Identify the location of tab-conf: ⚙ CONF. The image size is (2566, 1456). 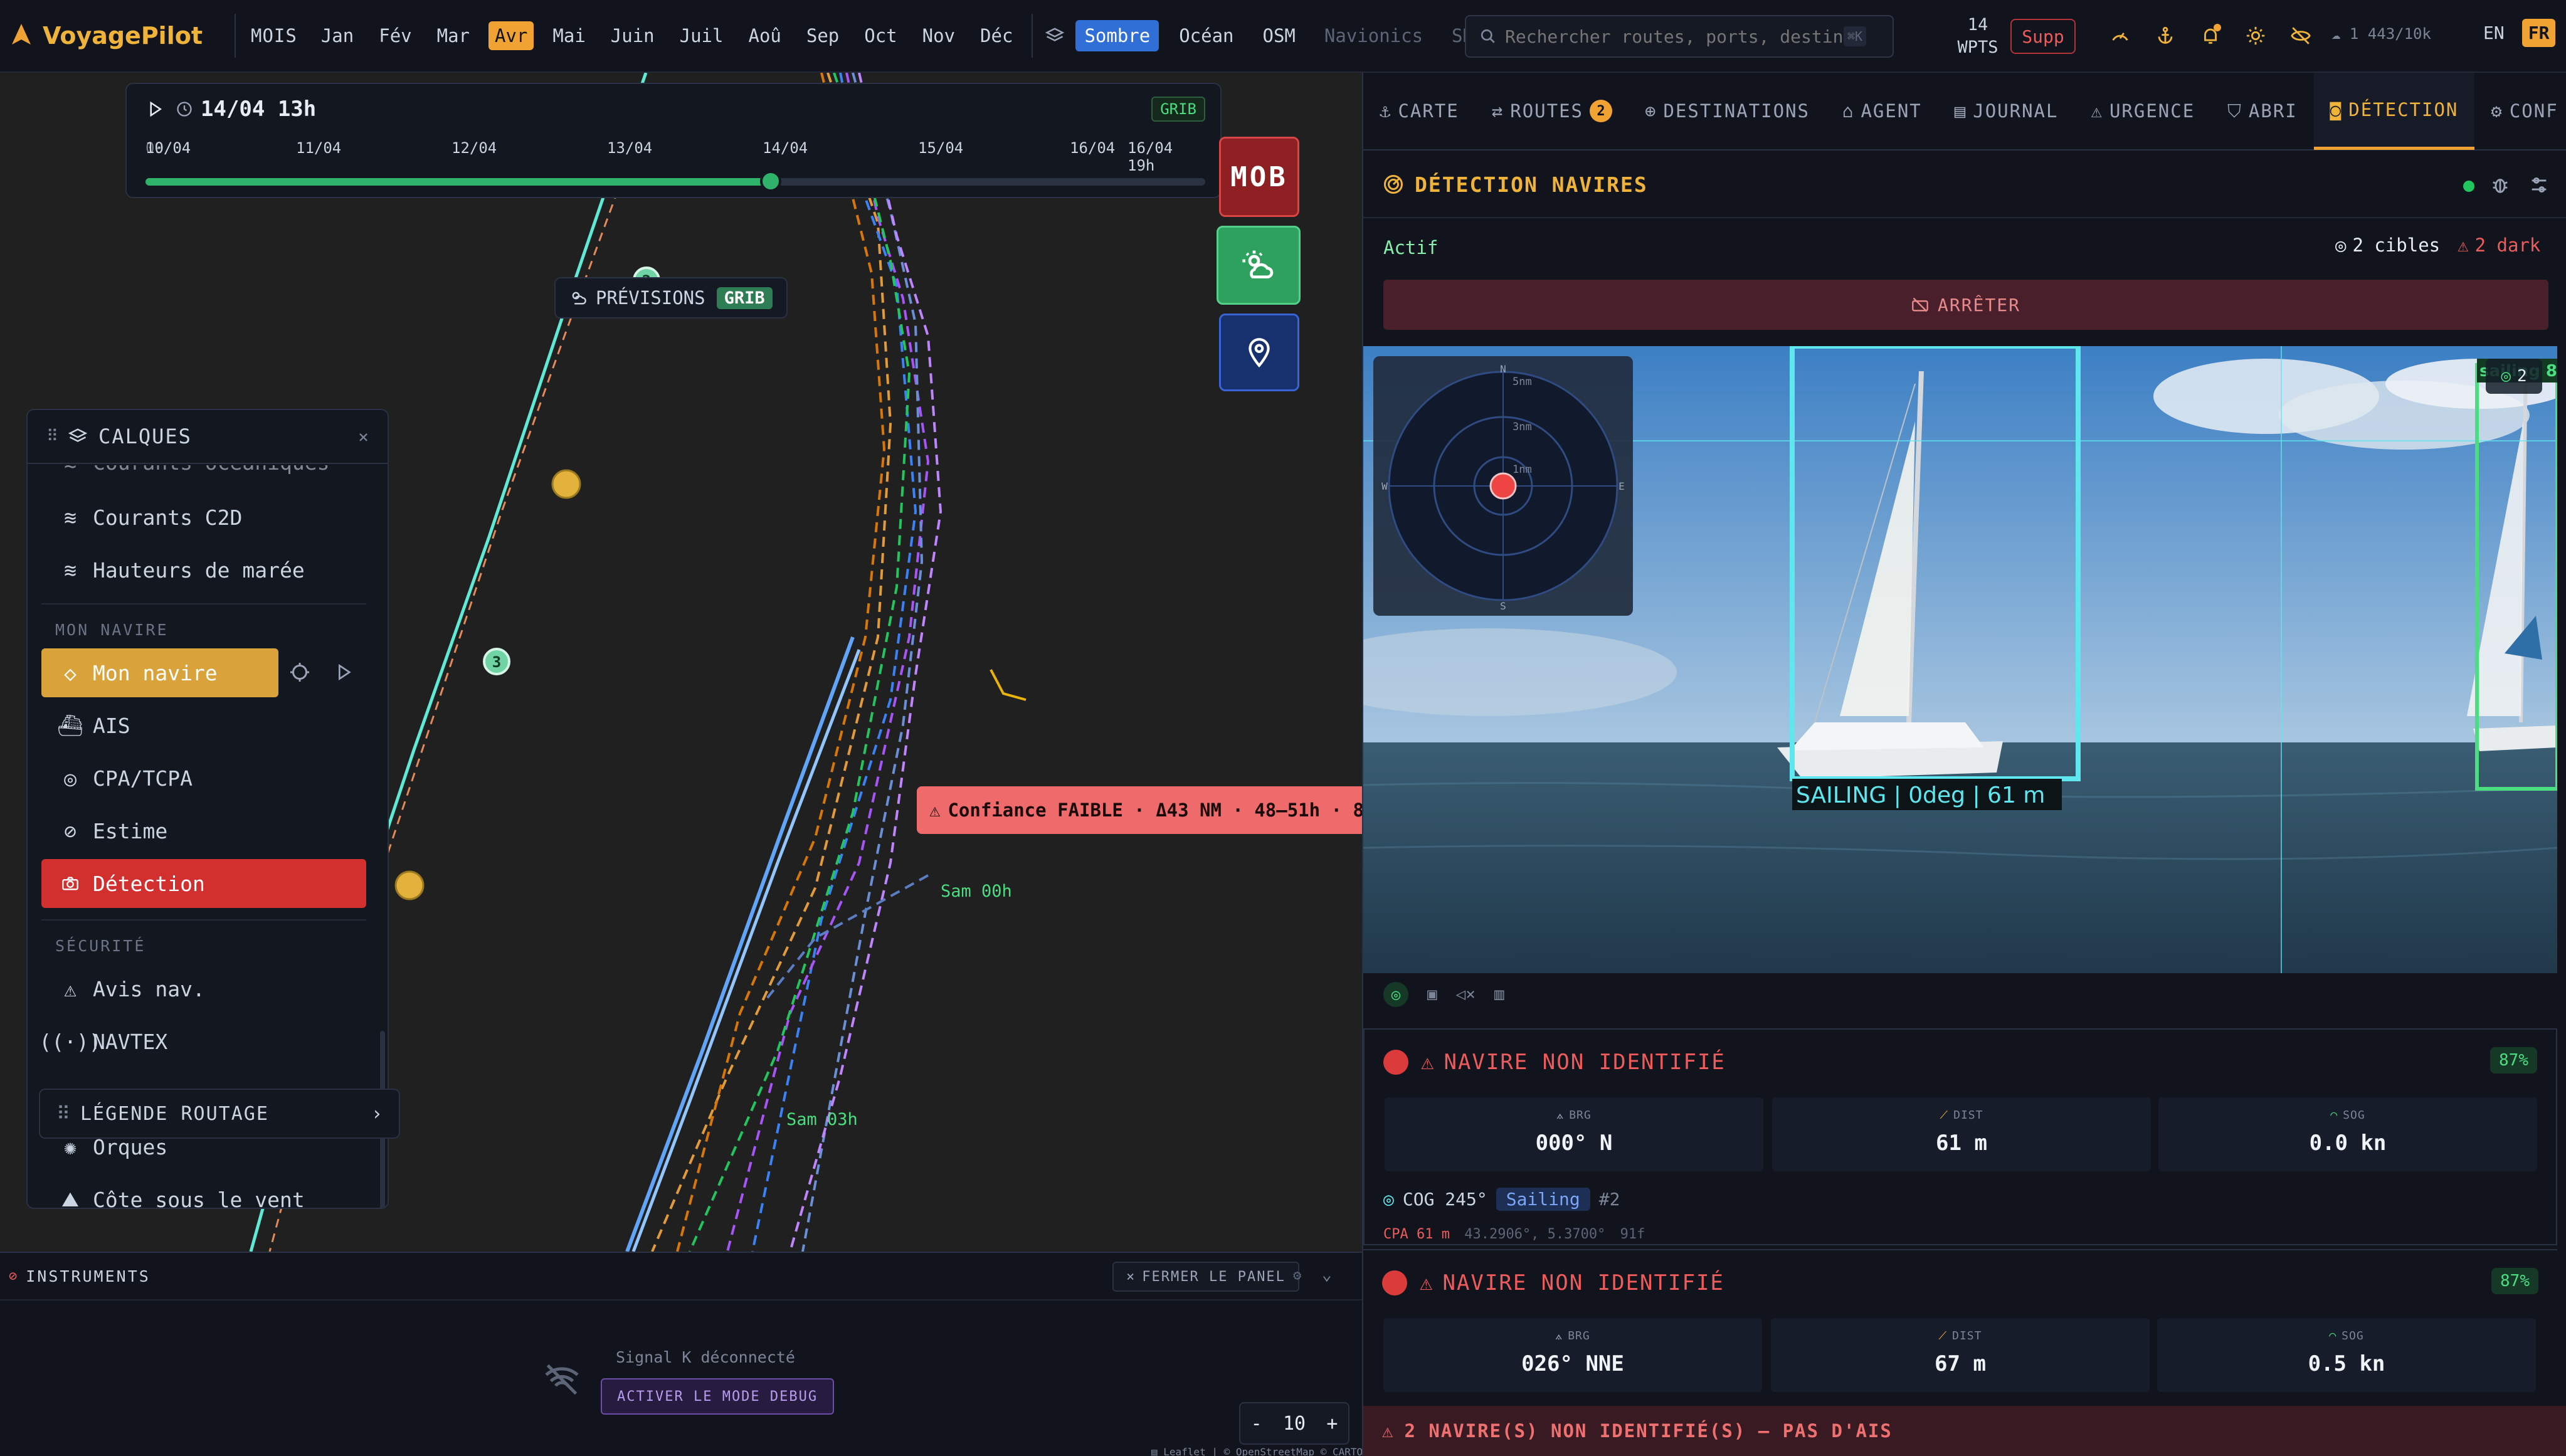
(2520, 112).